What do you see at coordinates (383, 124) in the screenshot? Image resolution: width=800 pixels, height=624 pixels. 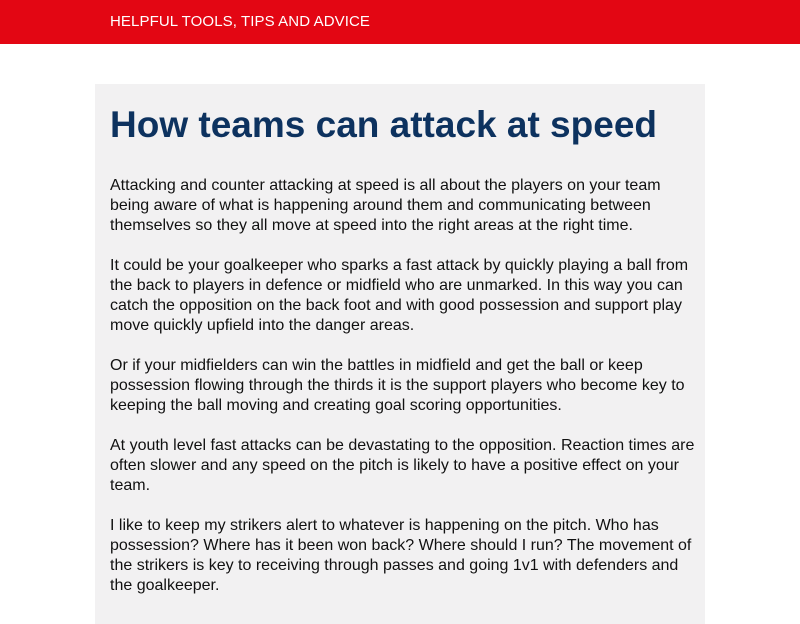 I see `article-title: How teams can attack at speed` at bounding box center [383, 124].